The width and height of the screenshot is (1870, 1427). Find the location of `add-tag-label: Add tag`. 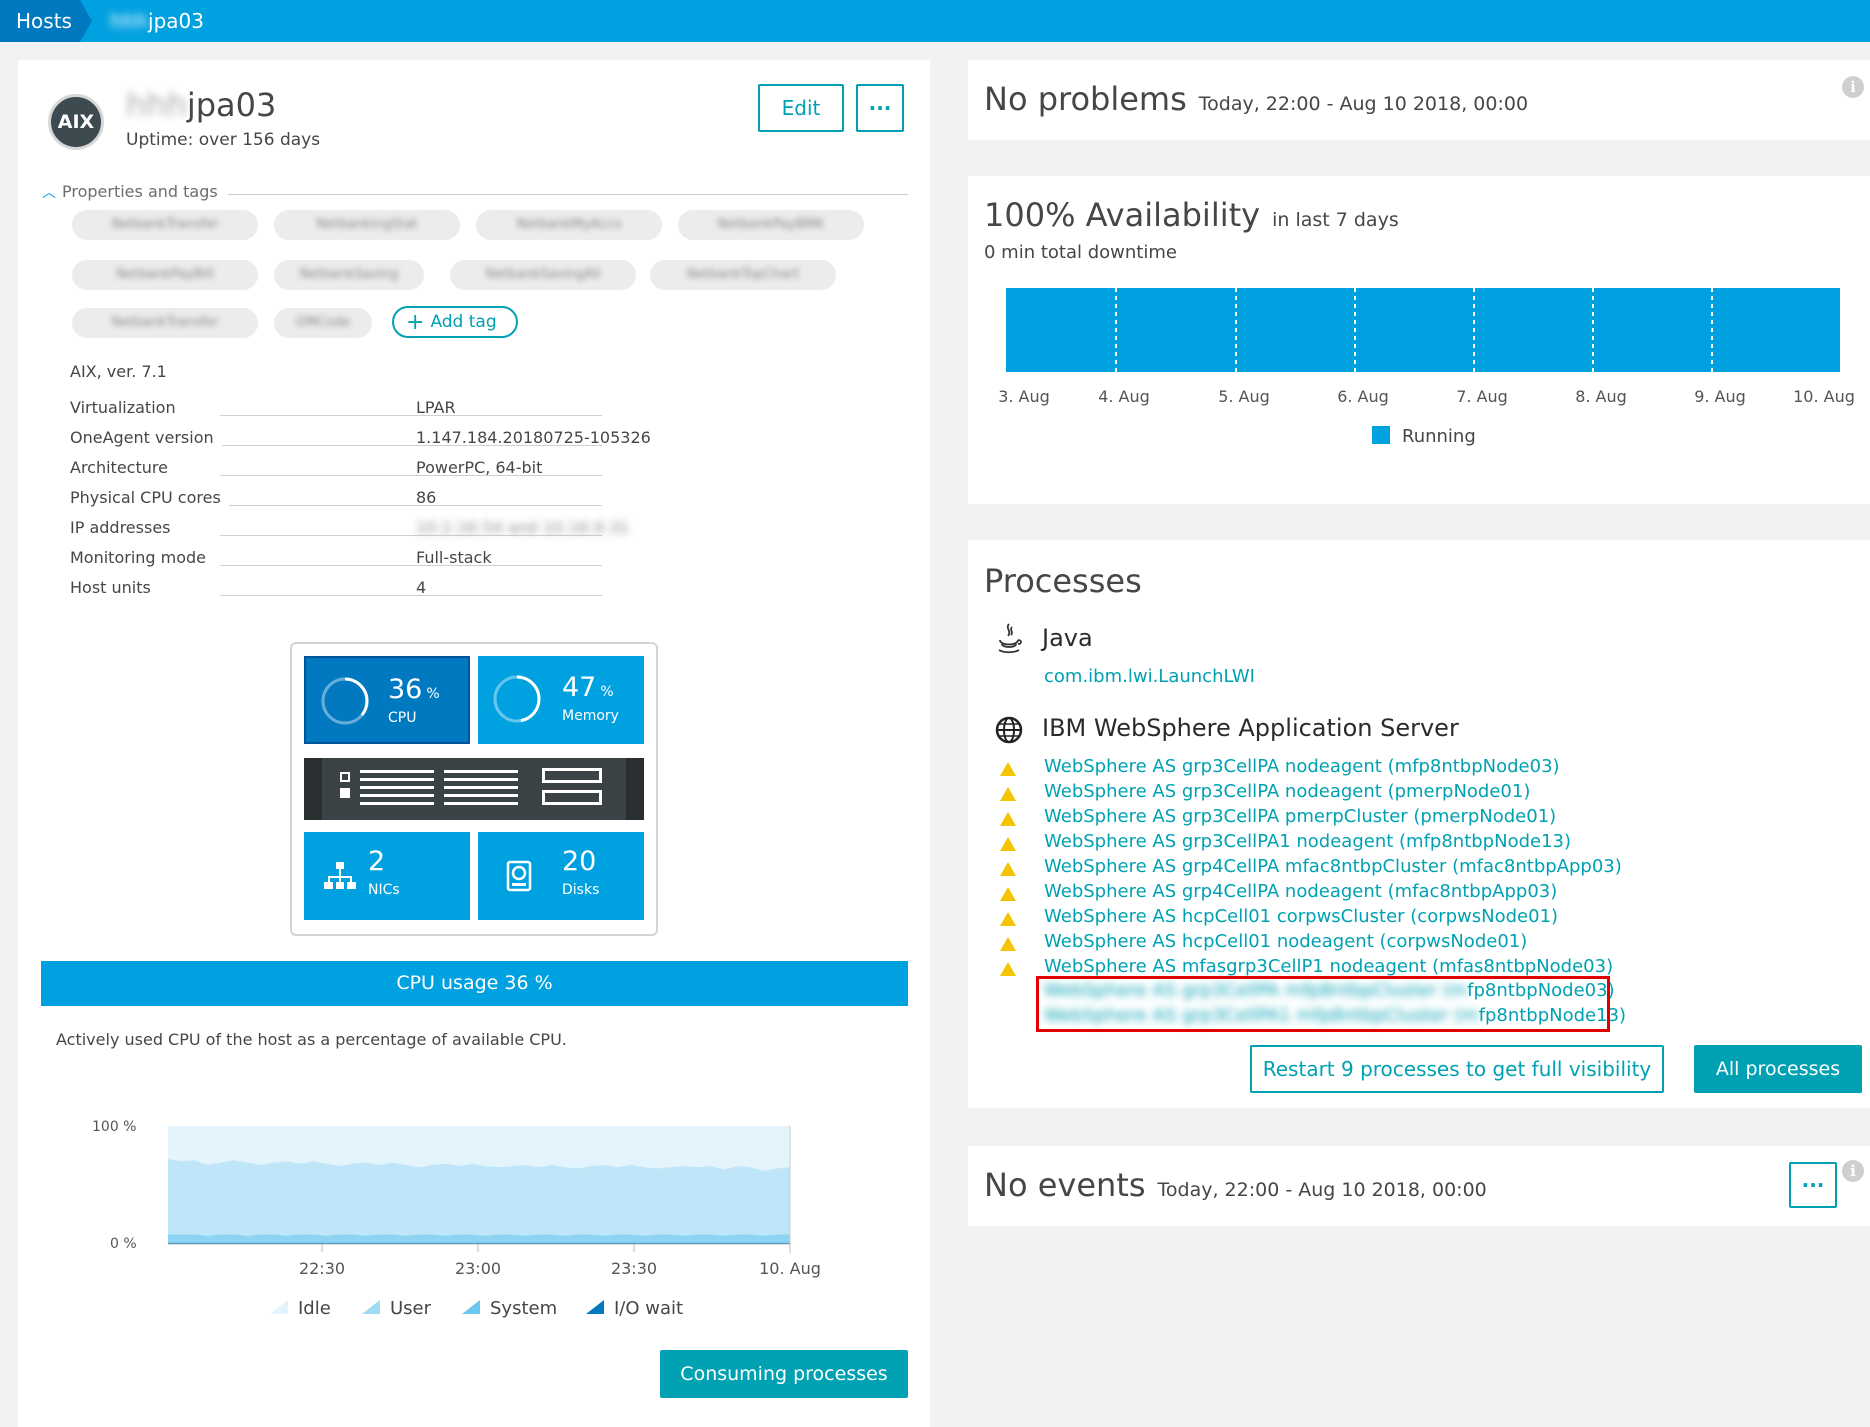

add-tag-label: Add tag is located at coordinates (463, 322).